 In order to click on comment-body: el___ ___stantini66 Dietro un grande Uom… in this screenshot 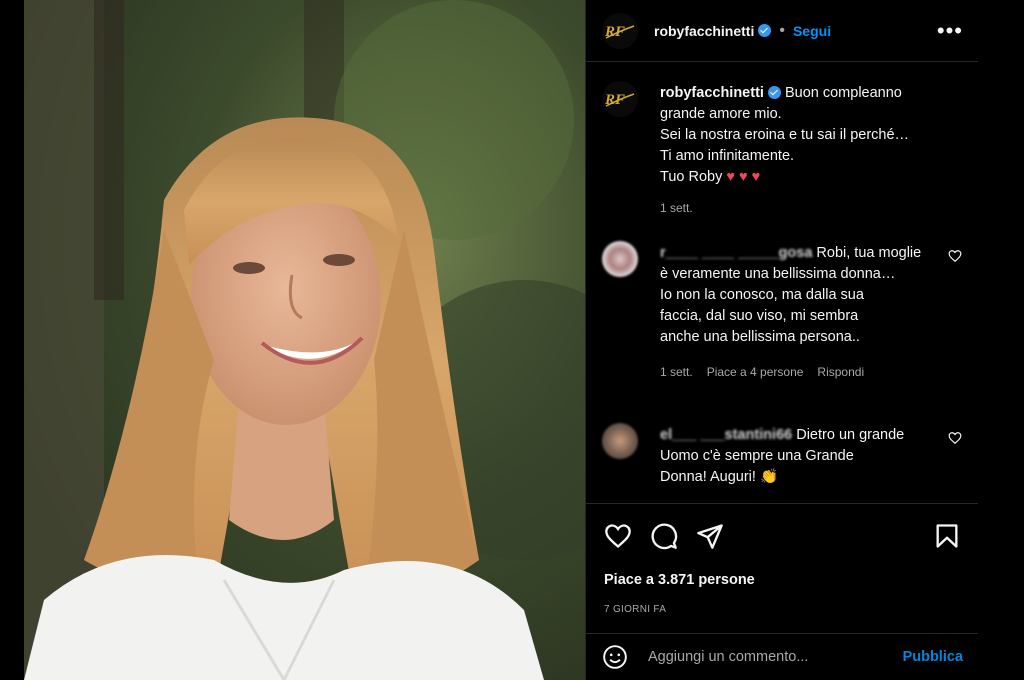, I will do `click(800, 456)`.